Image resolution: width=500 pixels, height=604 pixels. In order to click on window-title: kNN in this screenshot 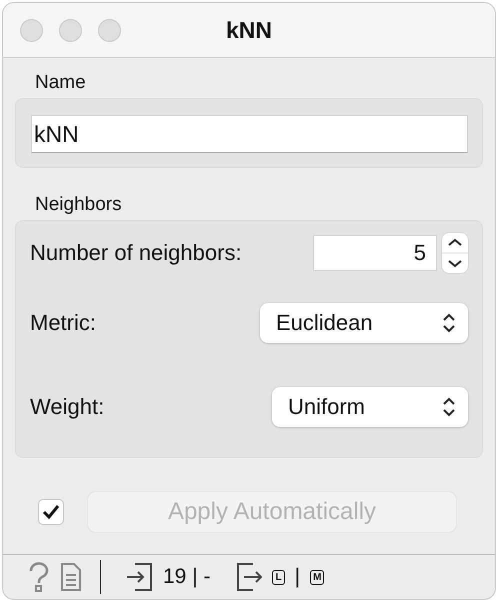, I will do `click(249, 29)`.